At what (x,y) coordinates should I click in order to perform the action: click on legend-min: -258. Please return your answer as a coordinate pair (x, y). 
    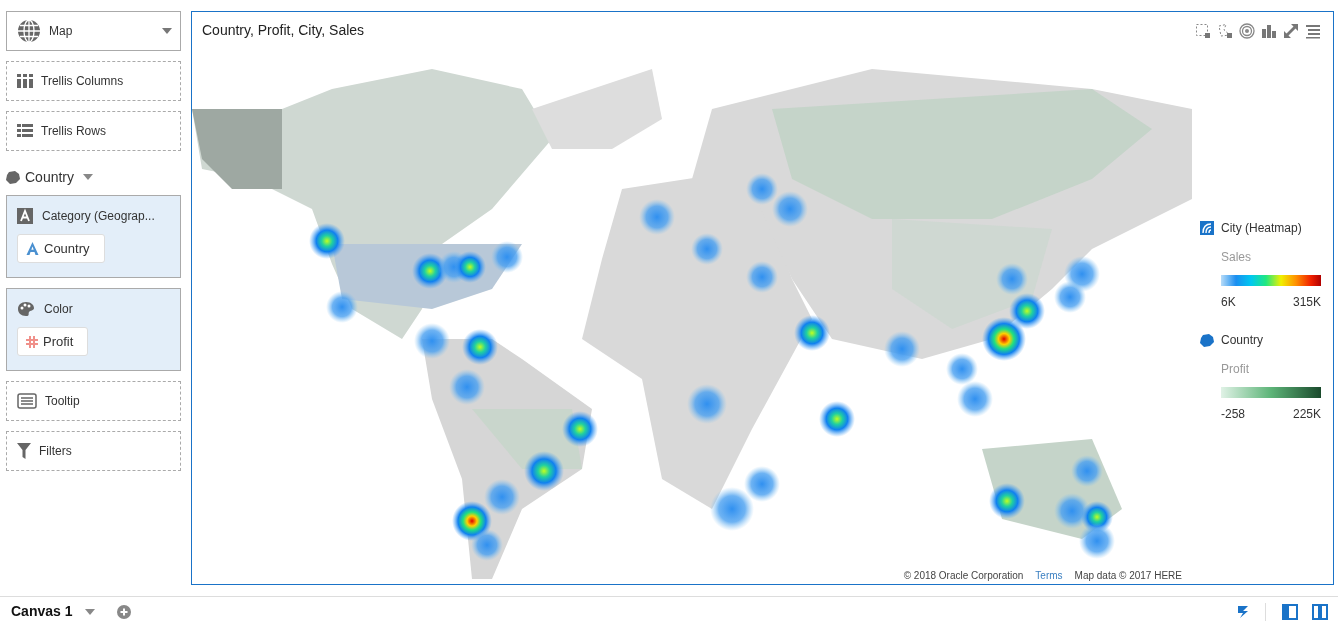
    Looking at the image, I should click on (1233, 414).